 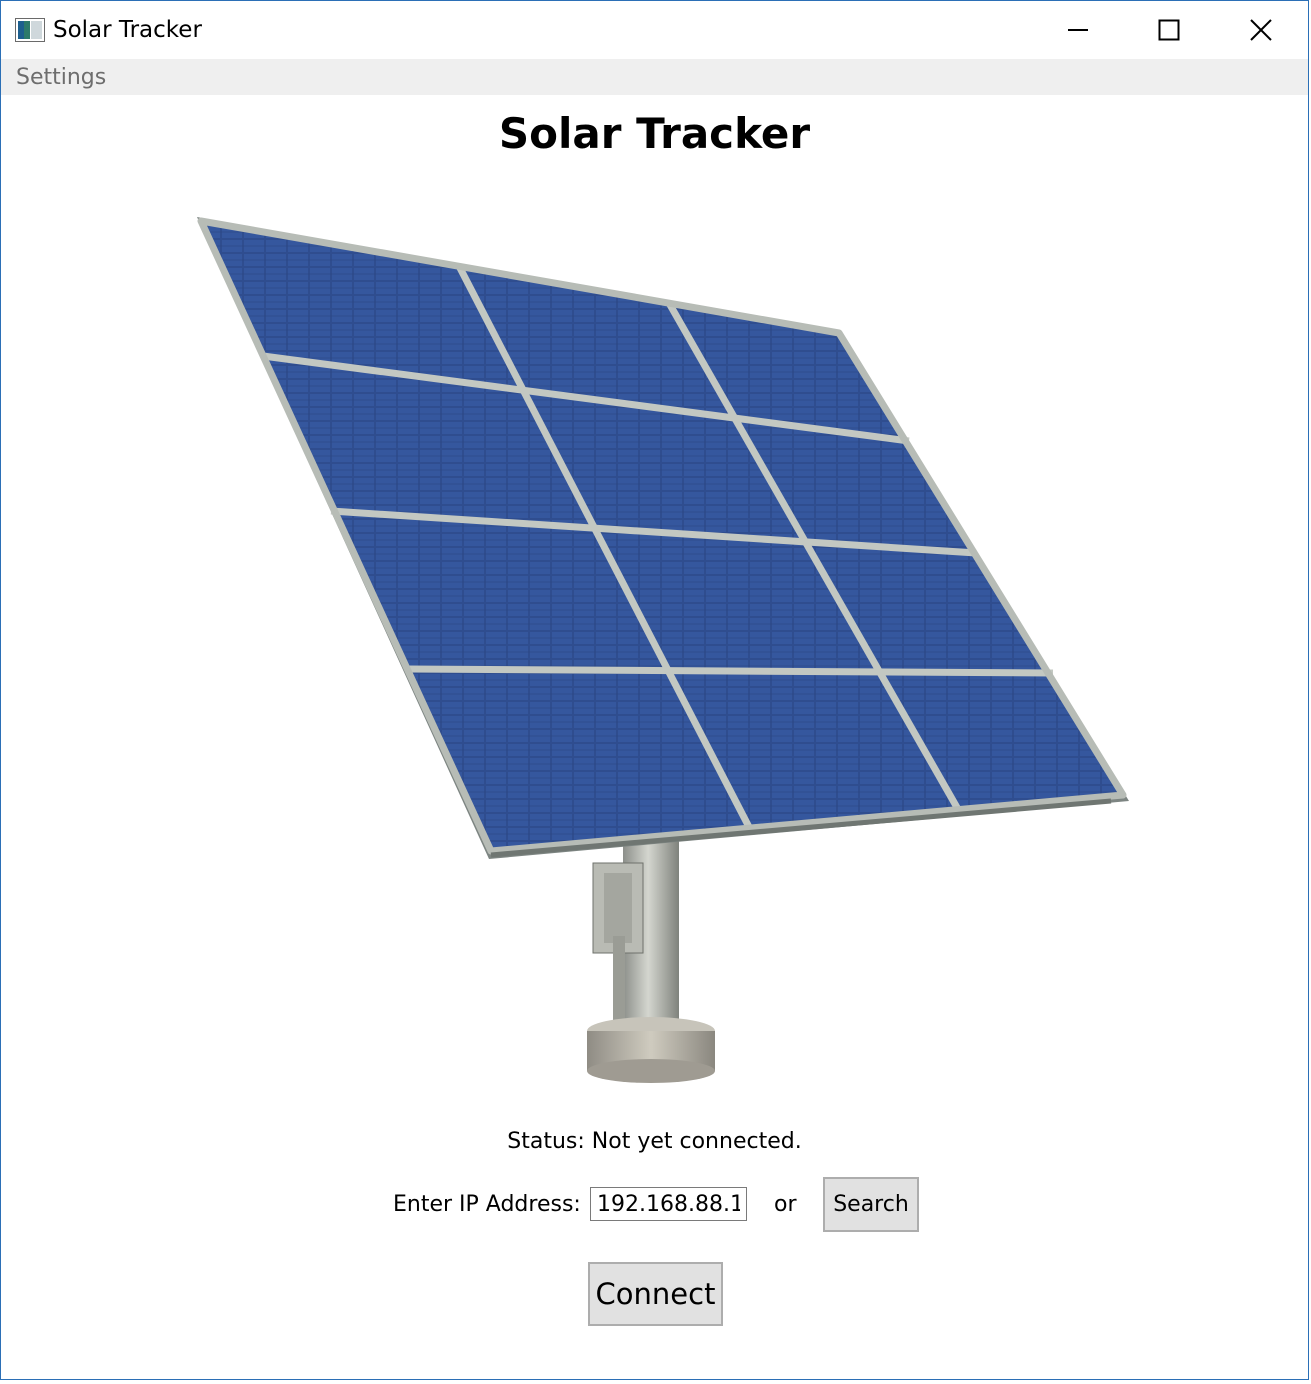 What do you see at coordinates (654, 1141) in the screenshot?
I see `status-text: Status: Not yet connected.` at bounding box center [654, 1141].